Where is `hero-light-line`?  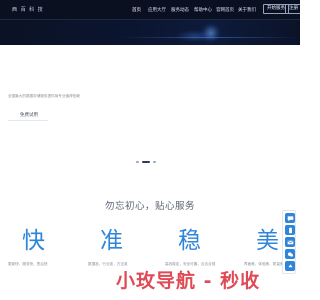
hero-light-line is located at coordinates (210, 37).